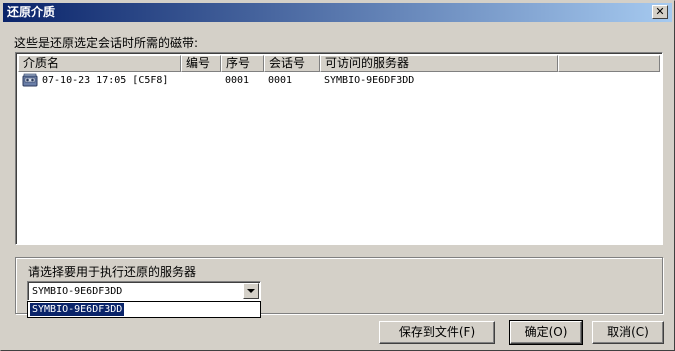 The width and height of the screenshot is (675, 351). I want to click on dropdown-option: SYMBIO-9E6DF3DD, so click(77, 309).